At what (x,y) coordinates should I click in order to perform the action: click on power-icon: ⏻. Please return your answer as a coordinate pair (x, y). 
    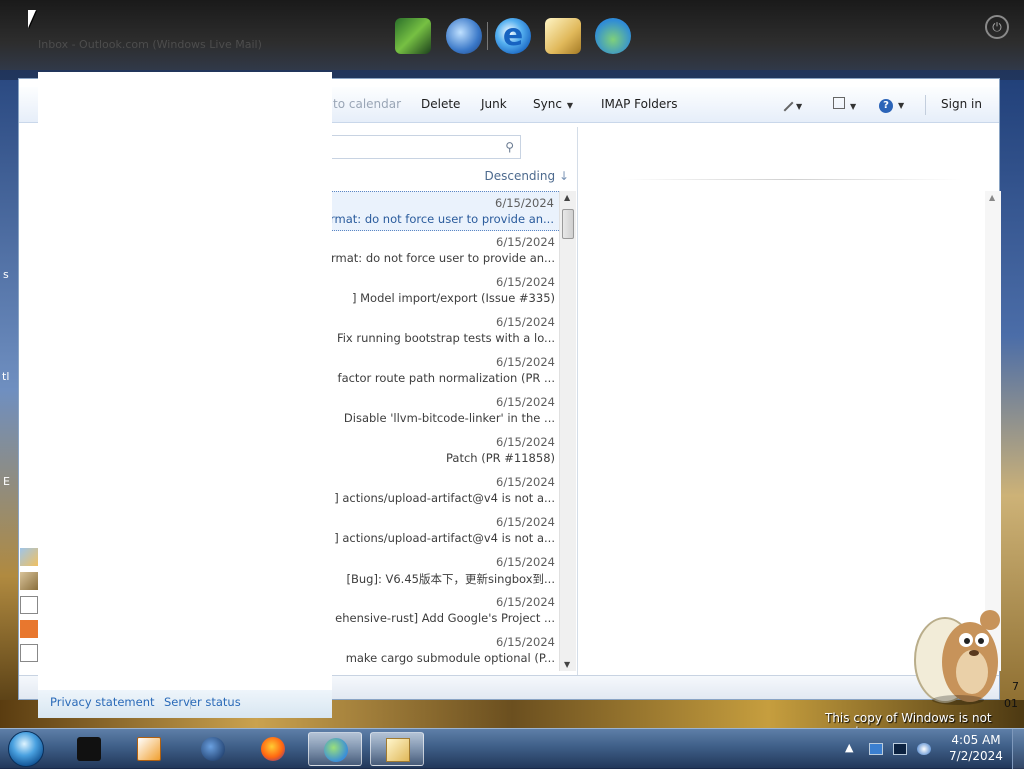
    Looking at the image, I should click on (997, 27).